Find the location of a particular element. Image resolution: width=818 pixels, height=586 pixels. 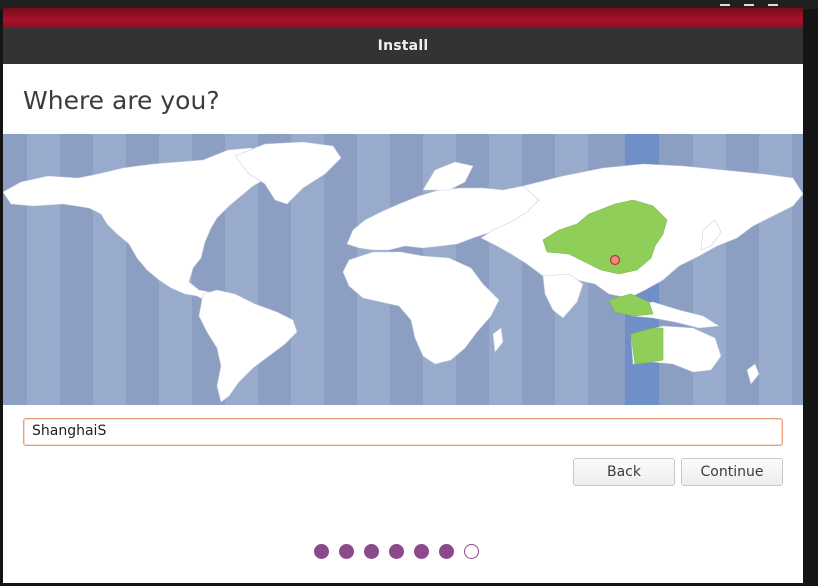

window-accent-bar is located at coordinates (403, 18).